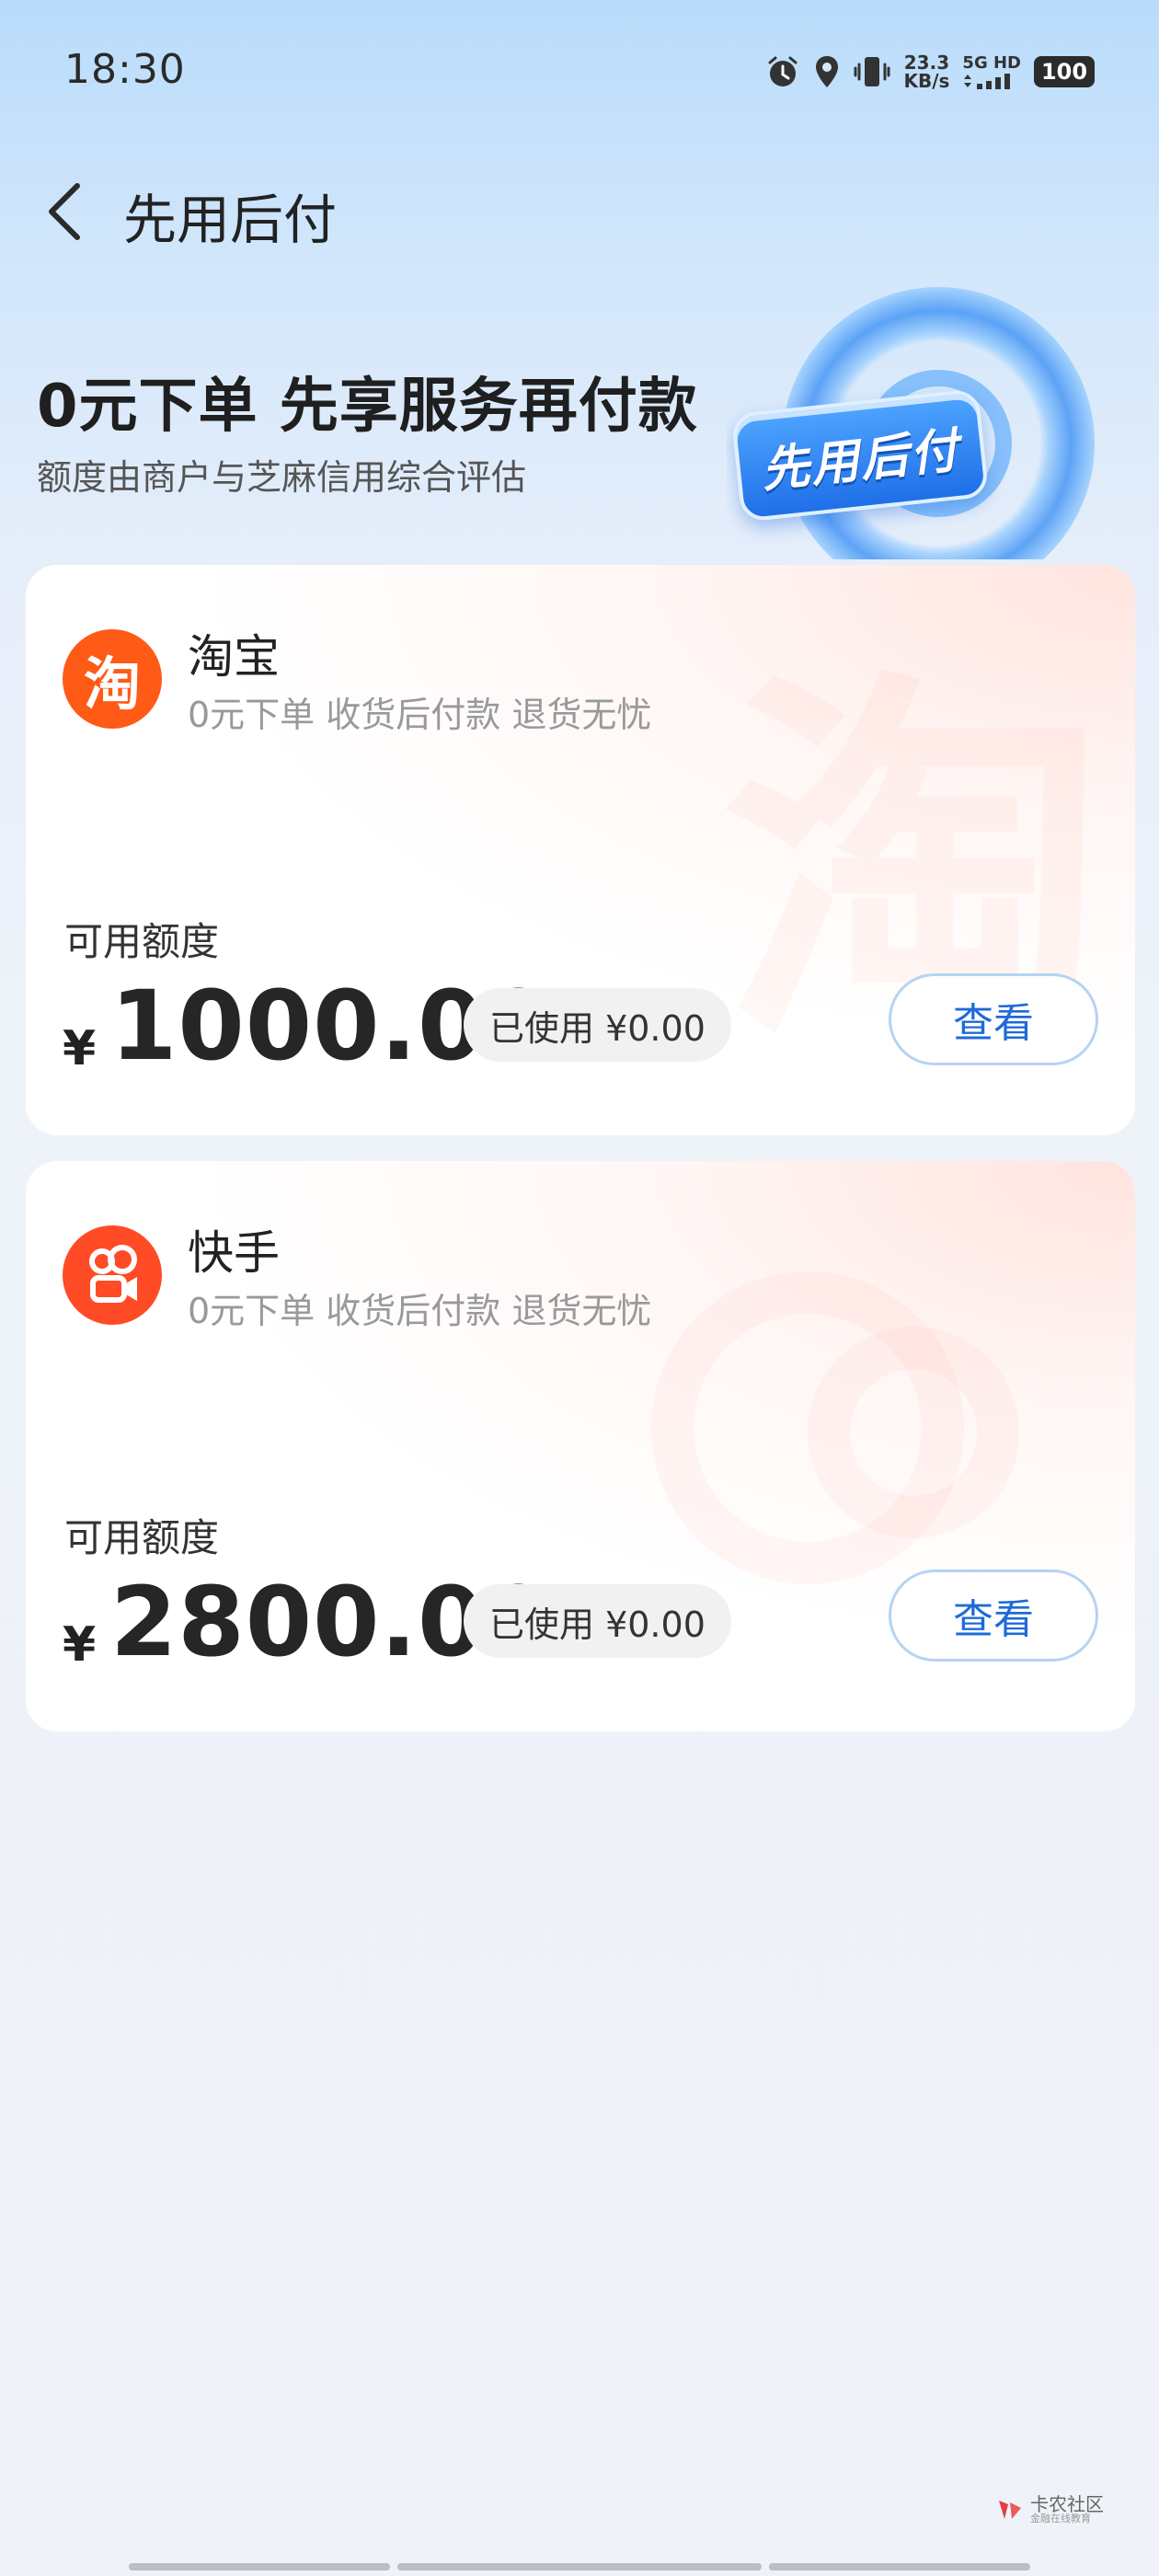  I want to click on taobao-logo: 淘, so click(112, 679).